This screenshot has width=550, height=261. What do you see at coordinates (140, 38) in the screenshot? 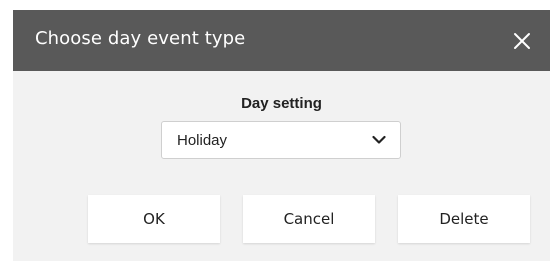
I see `dialog-title: Choose day event type` at bounding box center [140, 38].